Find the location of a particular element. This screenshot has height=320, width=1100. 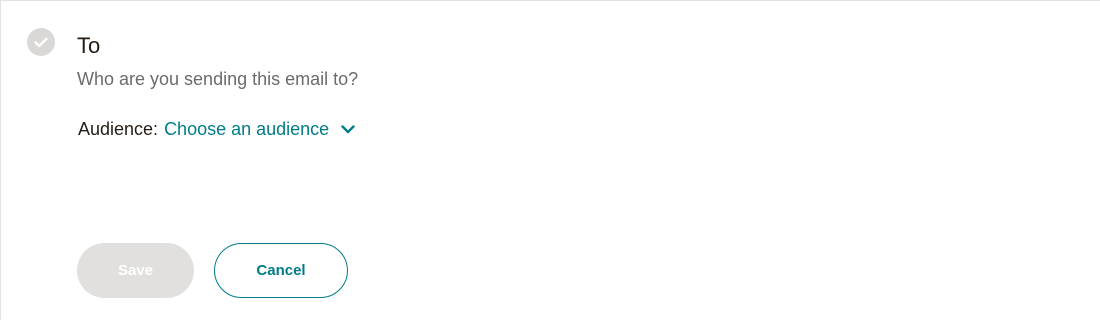

section-title: To is located at coordinates (89, 45).